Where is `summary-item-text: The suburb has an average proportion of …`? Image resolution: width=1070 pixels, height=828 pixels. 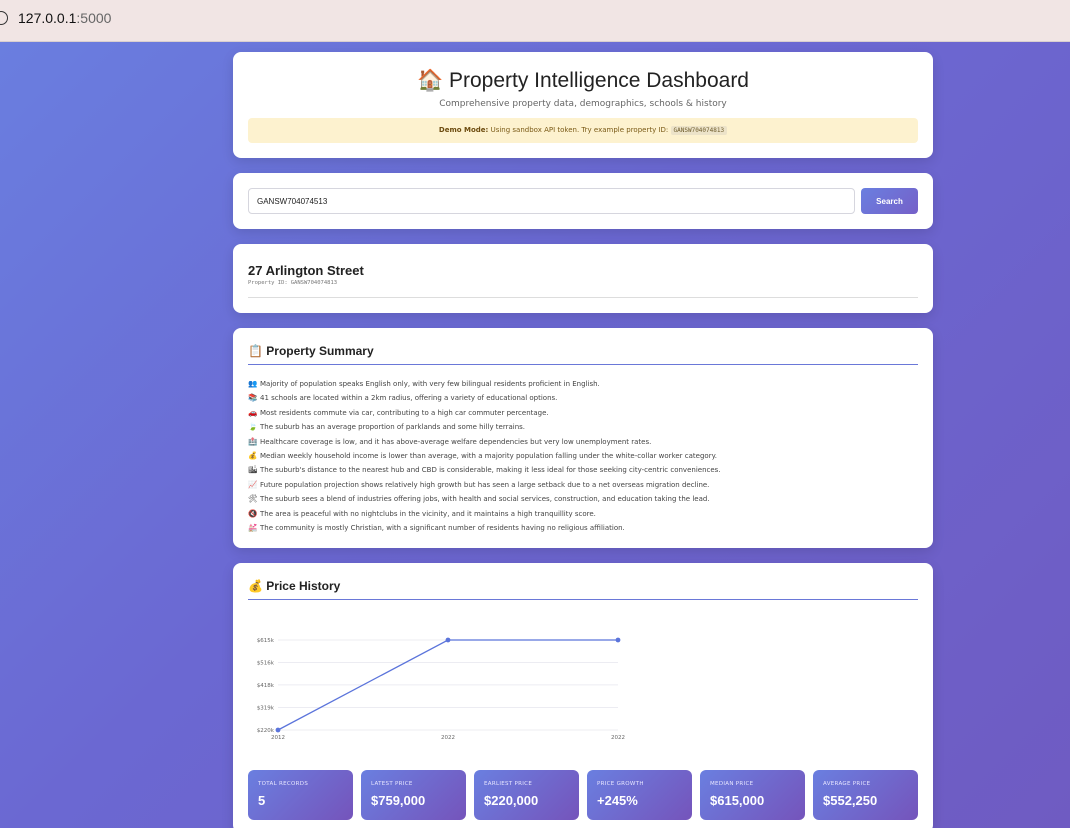 summary-item-text: The suburb has an average proportion of … is located at coordinates (393, 427).